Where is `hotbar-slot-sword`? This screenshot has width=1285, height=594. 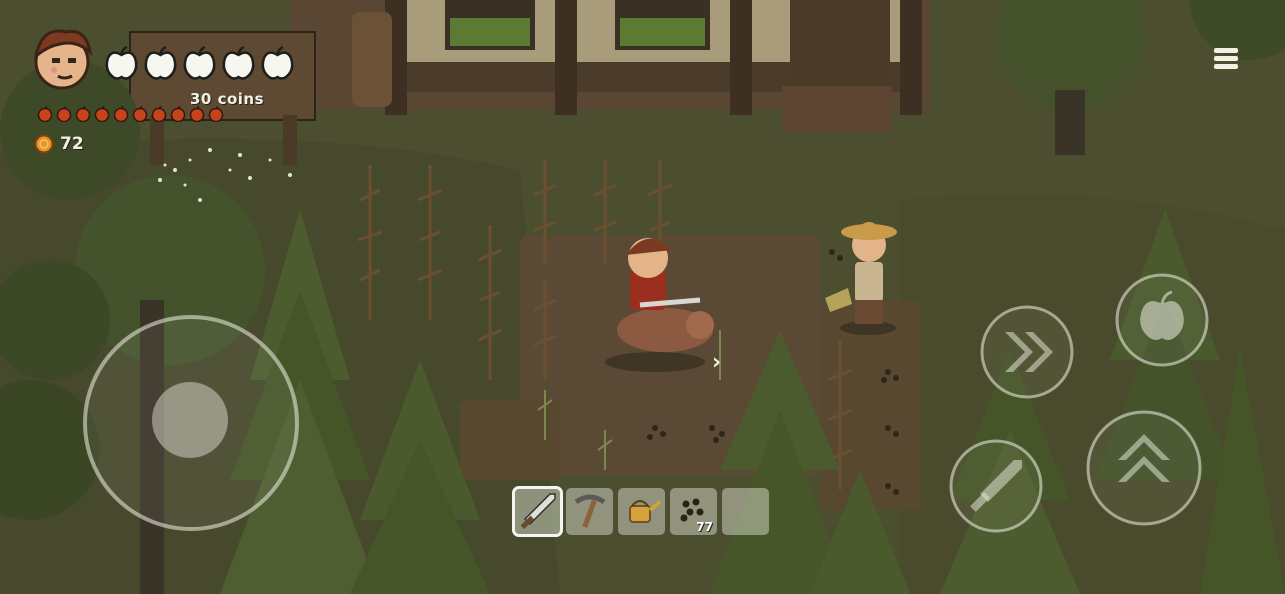 hotbar-slot-sword is located at coordinates (537, 511).